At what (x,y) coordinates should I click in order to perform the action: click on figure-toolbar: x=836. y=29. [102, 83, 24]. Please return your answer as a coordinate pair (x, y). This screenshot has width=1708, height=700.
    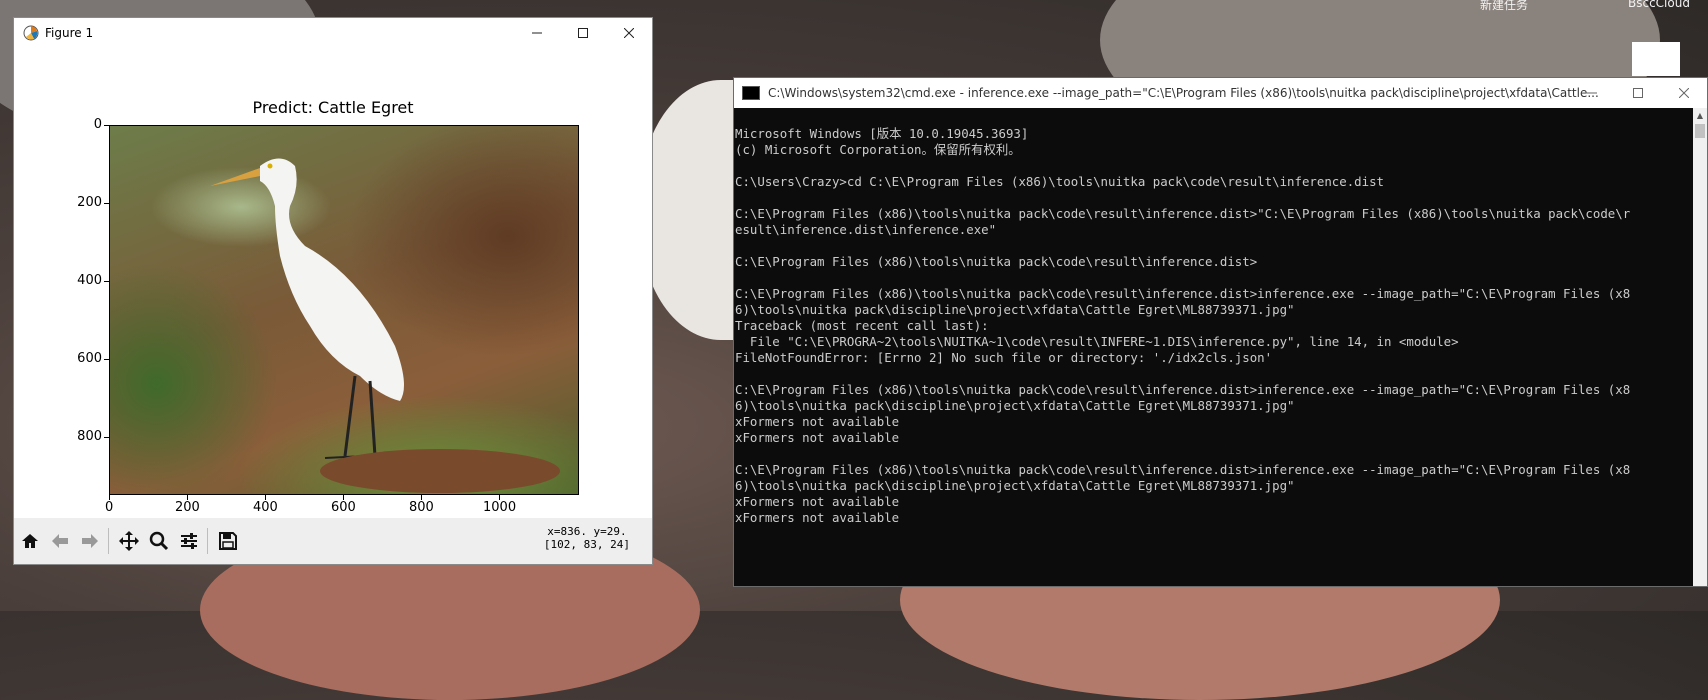
    Looking at the image, I should click on (333, 541).